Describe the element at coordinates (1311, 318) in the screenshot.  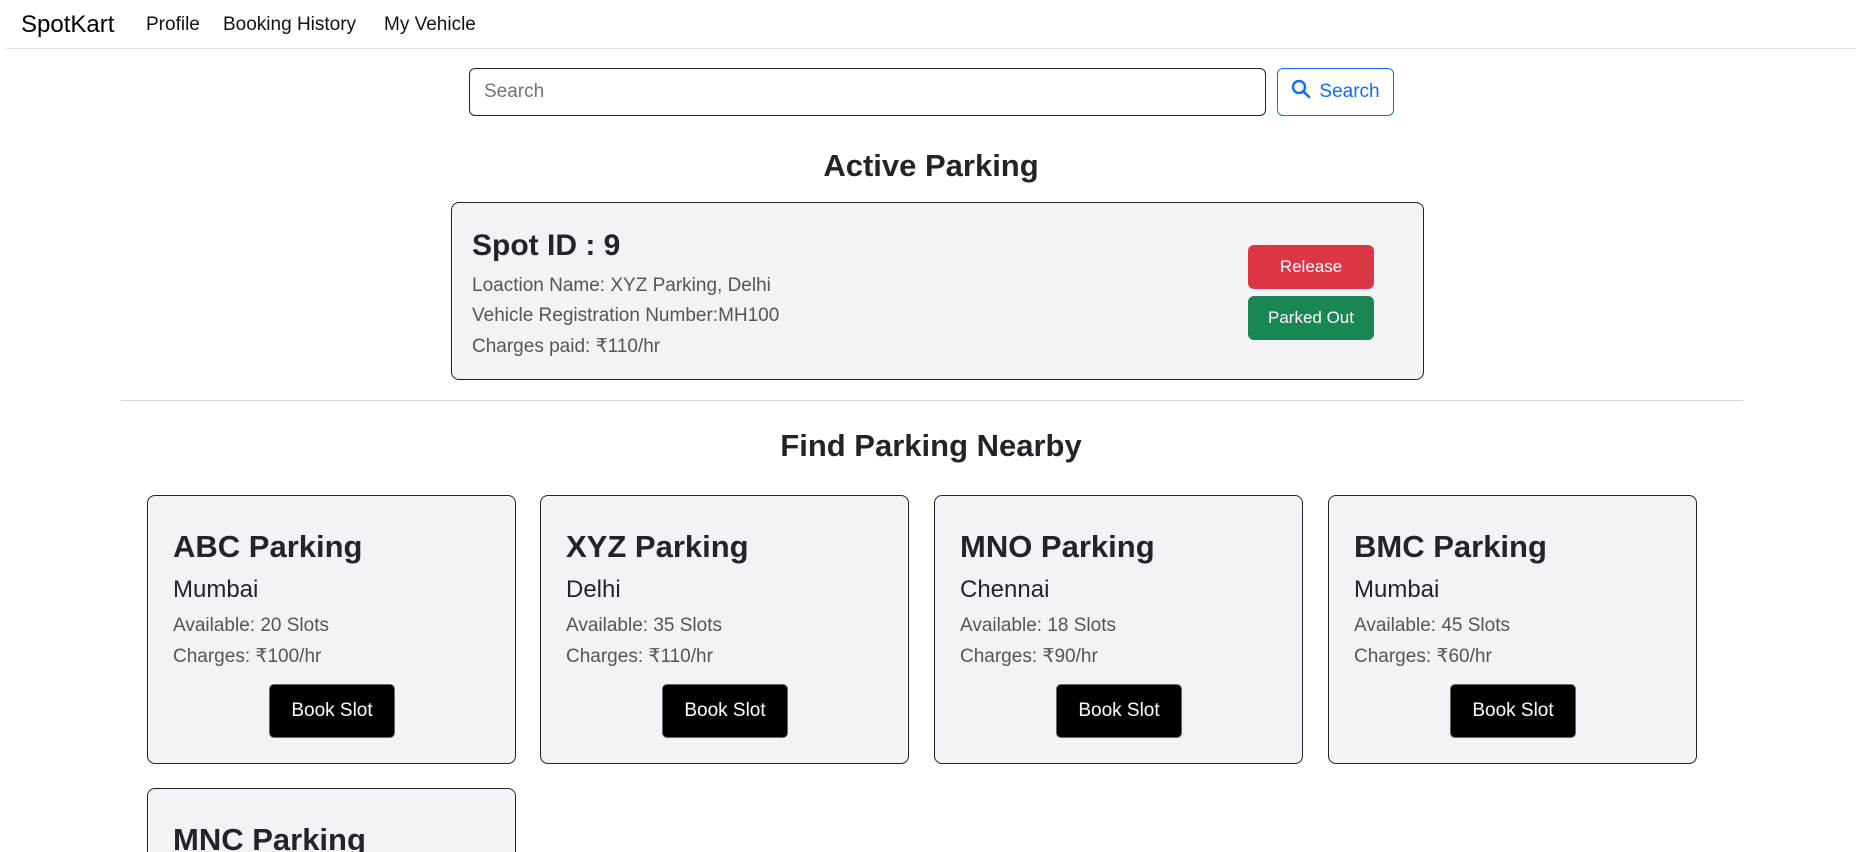
I see `parked-out-button: Parked Out` at that location.